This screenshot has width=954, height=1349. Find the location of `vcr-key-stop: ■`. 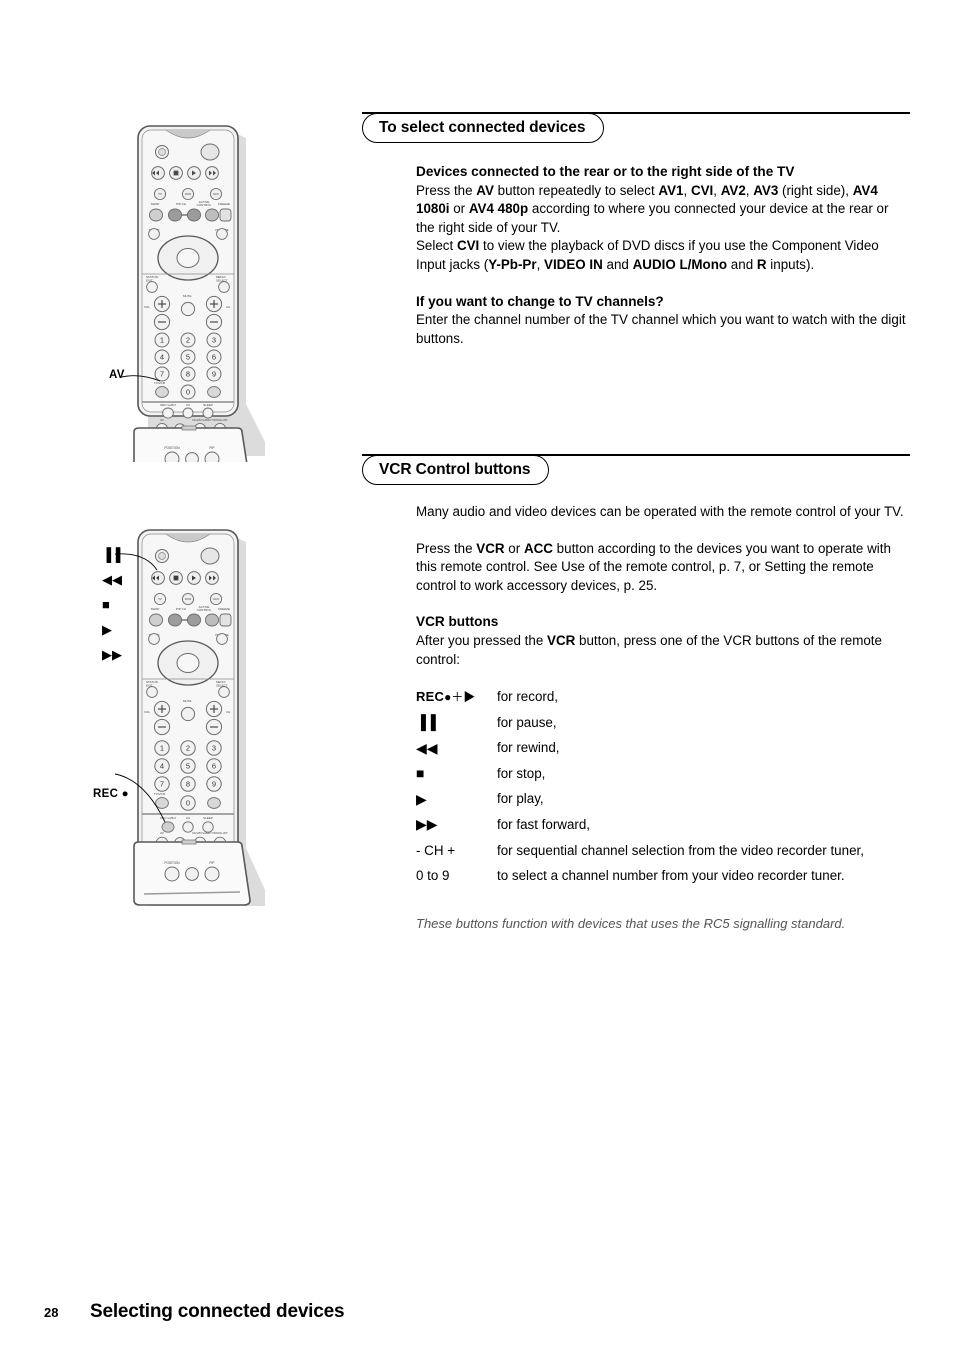

vcr-key-stop: ■ is located at coordinates (456, 773).